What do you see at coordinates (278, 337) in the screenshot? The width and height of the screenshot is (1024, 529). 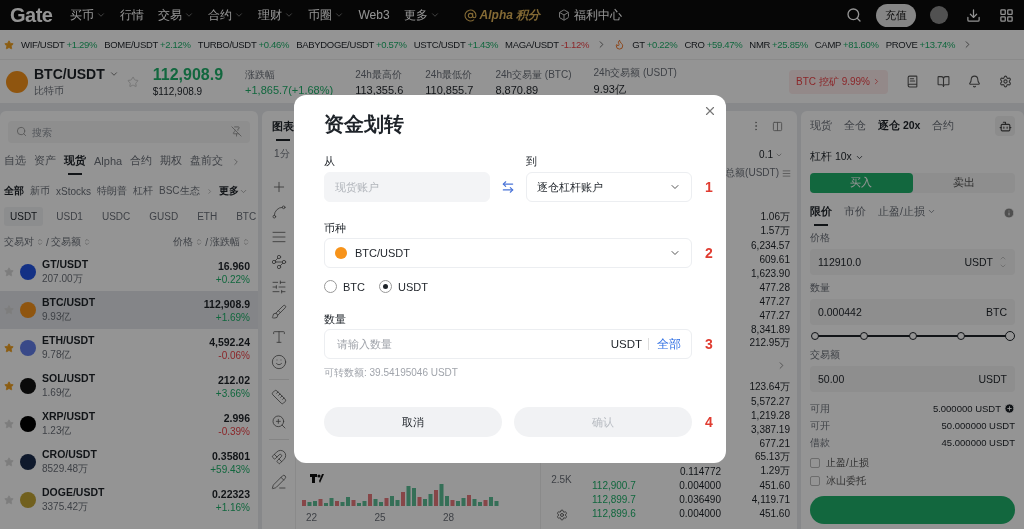 I see `text-icon` at bounding box center [278, 337].